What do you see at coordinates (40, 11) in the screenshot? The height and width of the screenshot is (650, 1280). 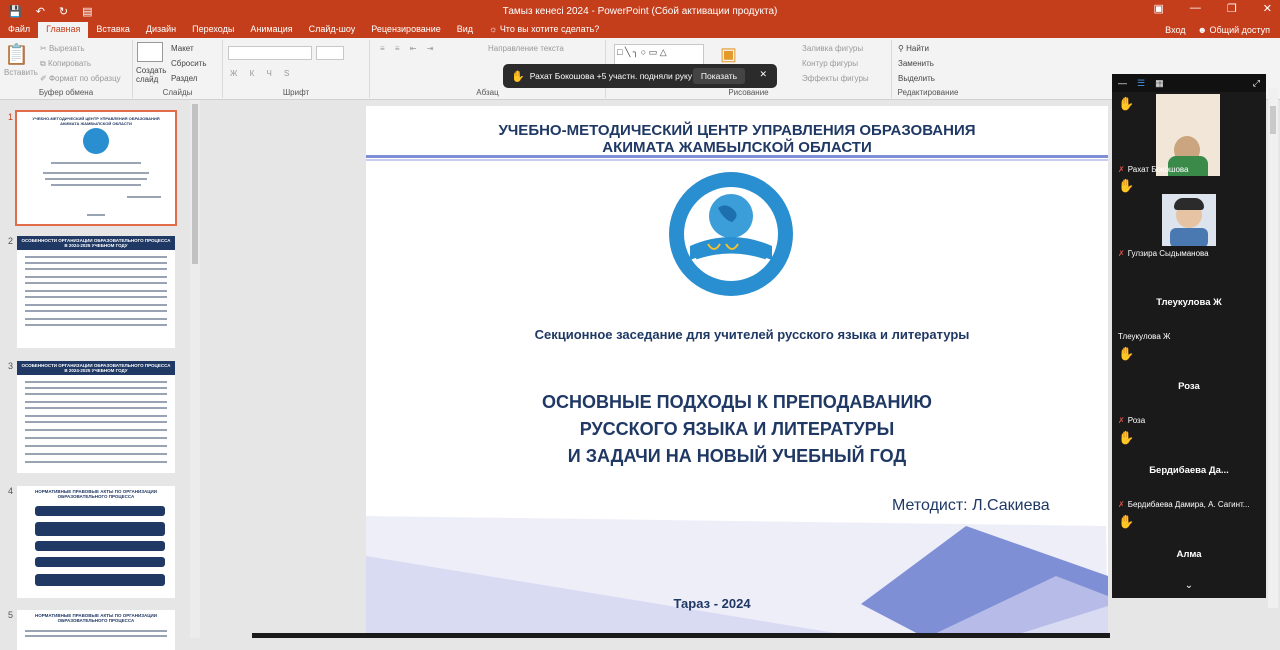 I see `undo-icon: ↶` at bounding box center [40, 11].